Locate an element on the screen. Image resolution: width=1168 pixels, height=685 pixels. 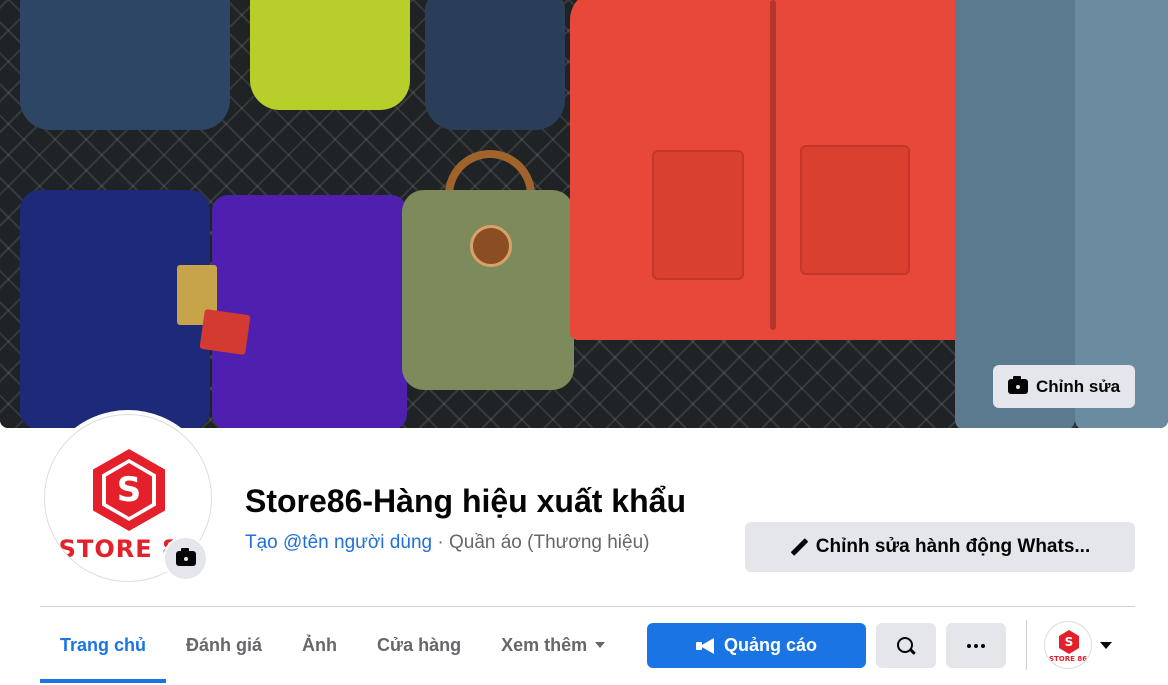
store-logo-letter: S is located at coordinates (129, 490).